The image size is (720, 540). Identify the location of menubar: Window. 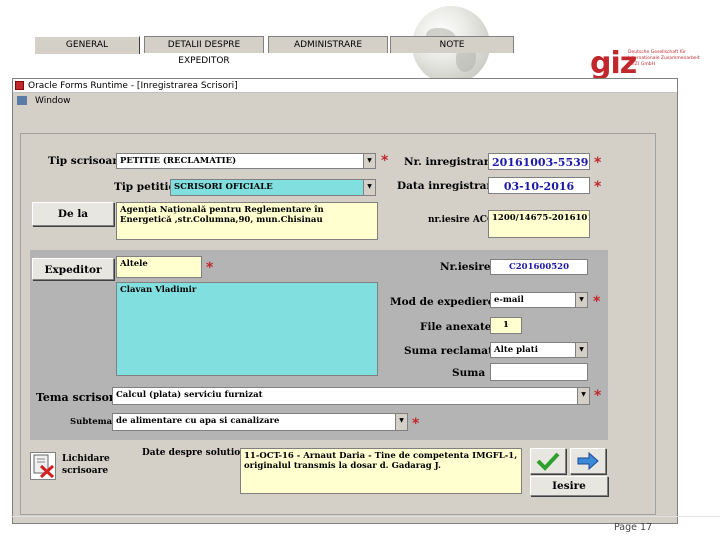
(345, 100).